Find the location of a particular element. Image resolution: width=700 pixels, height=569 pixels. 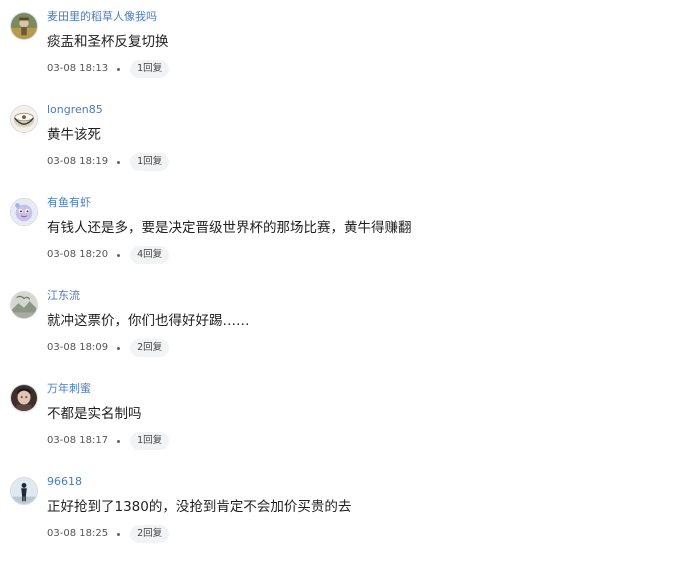

username: 96618 is located at coordinates (64, 482).